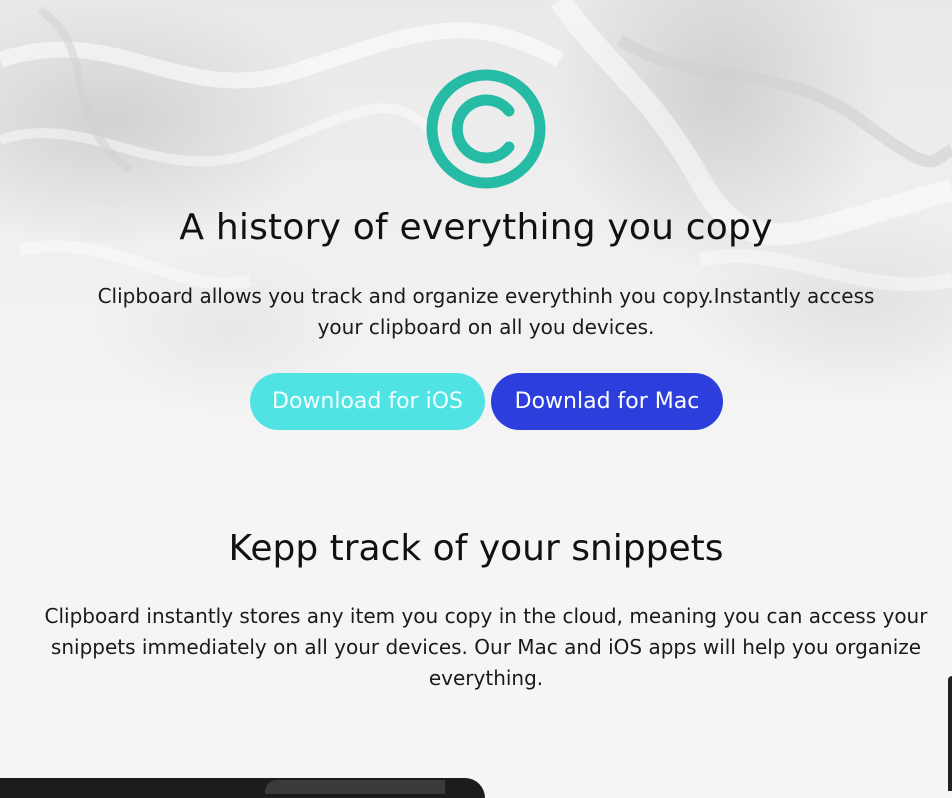 This screenshot has width=952, height=798. I want to click on download-mac-button: Downlad for Mac, so click(607, 401).